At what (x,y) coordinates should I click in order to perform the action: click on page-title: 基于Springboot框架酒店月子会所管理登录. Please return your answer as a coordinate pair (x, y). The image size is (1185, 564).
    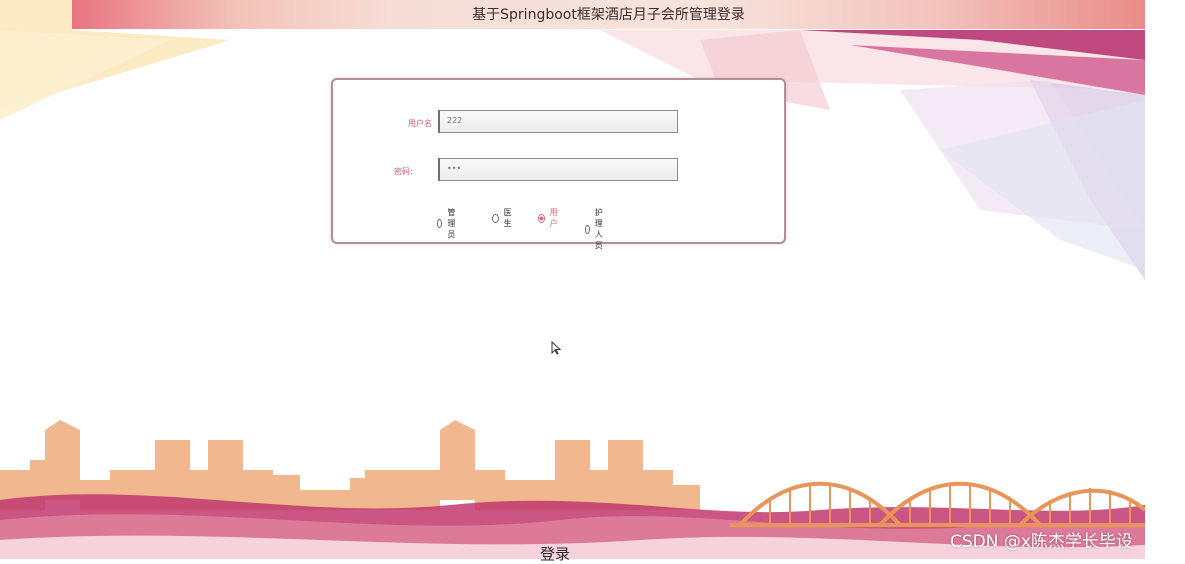
    Looking at the image, I should click on (608, 15).